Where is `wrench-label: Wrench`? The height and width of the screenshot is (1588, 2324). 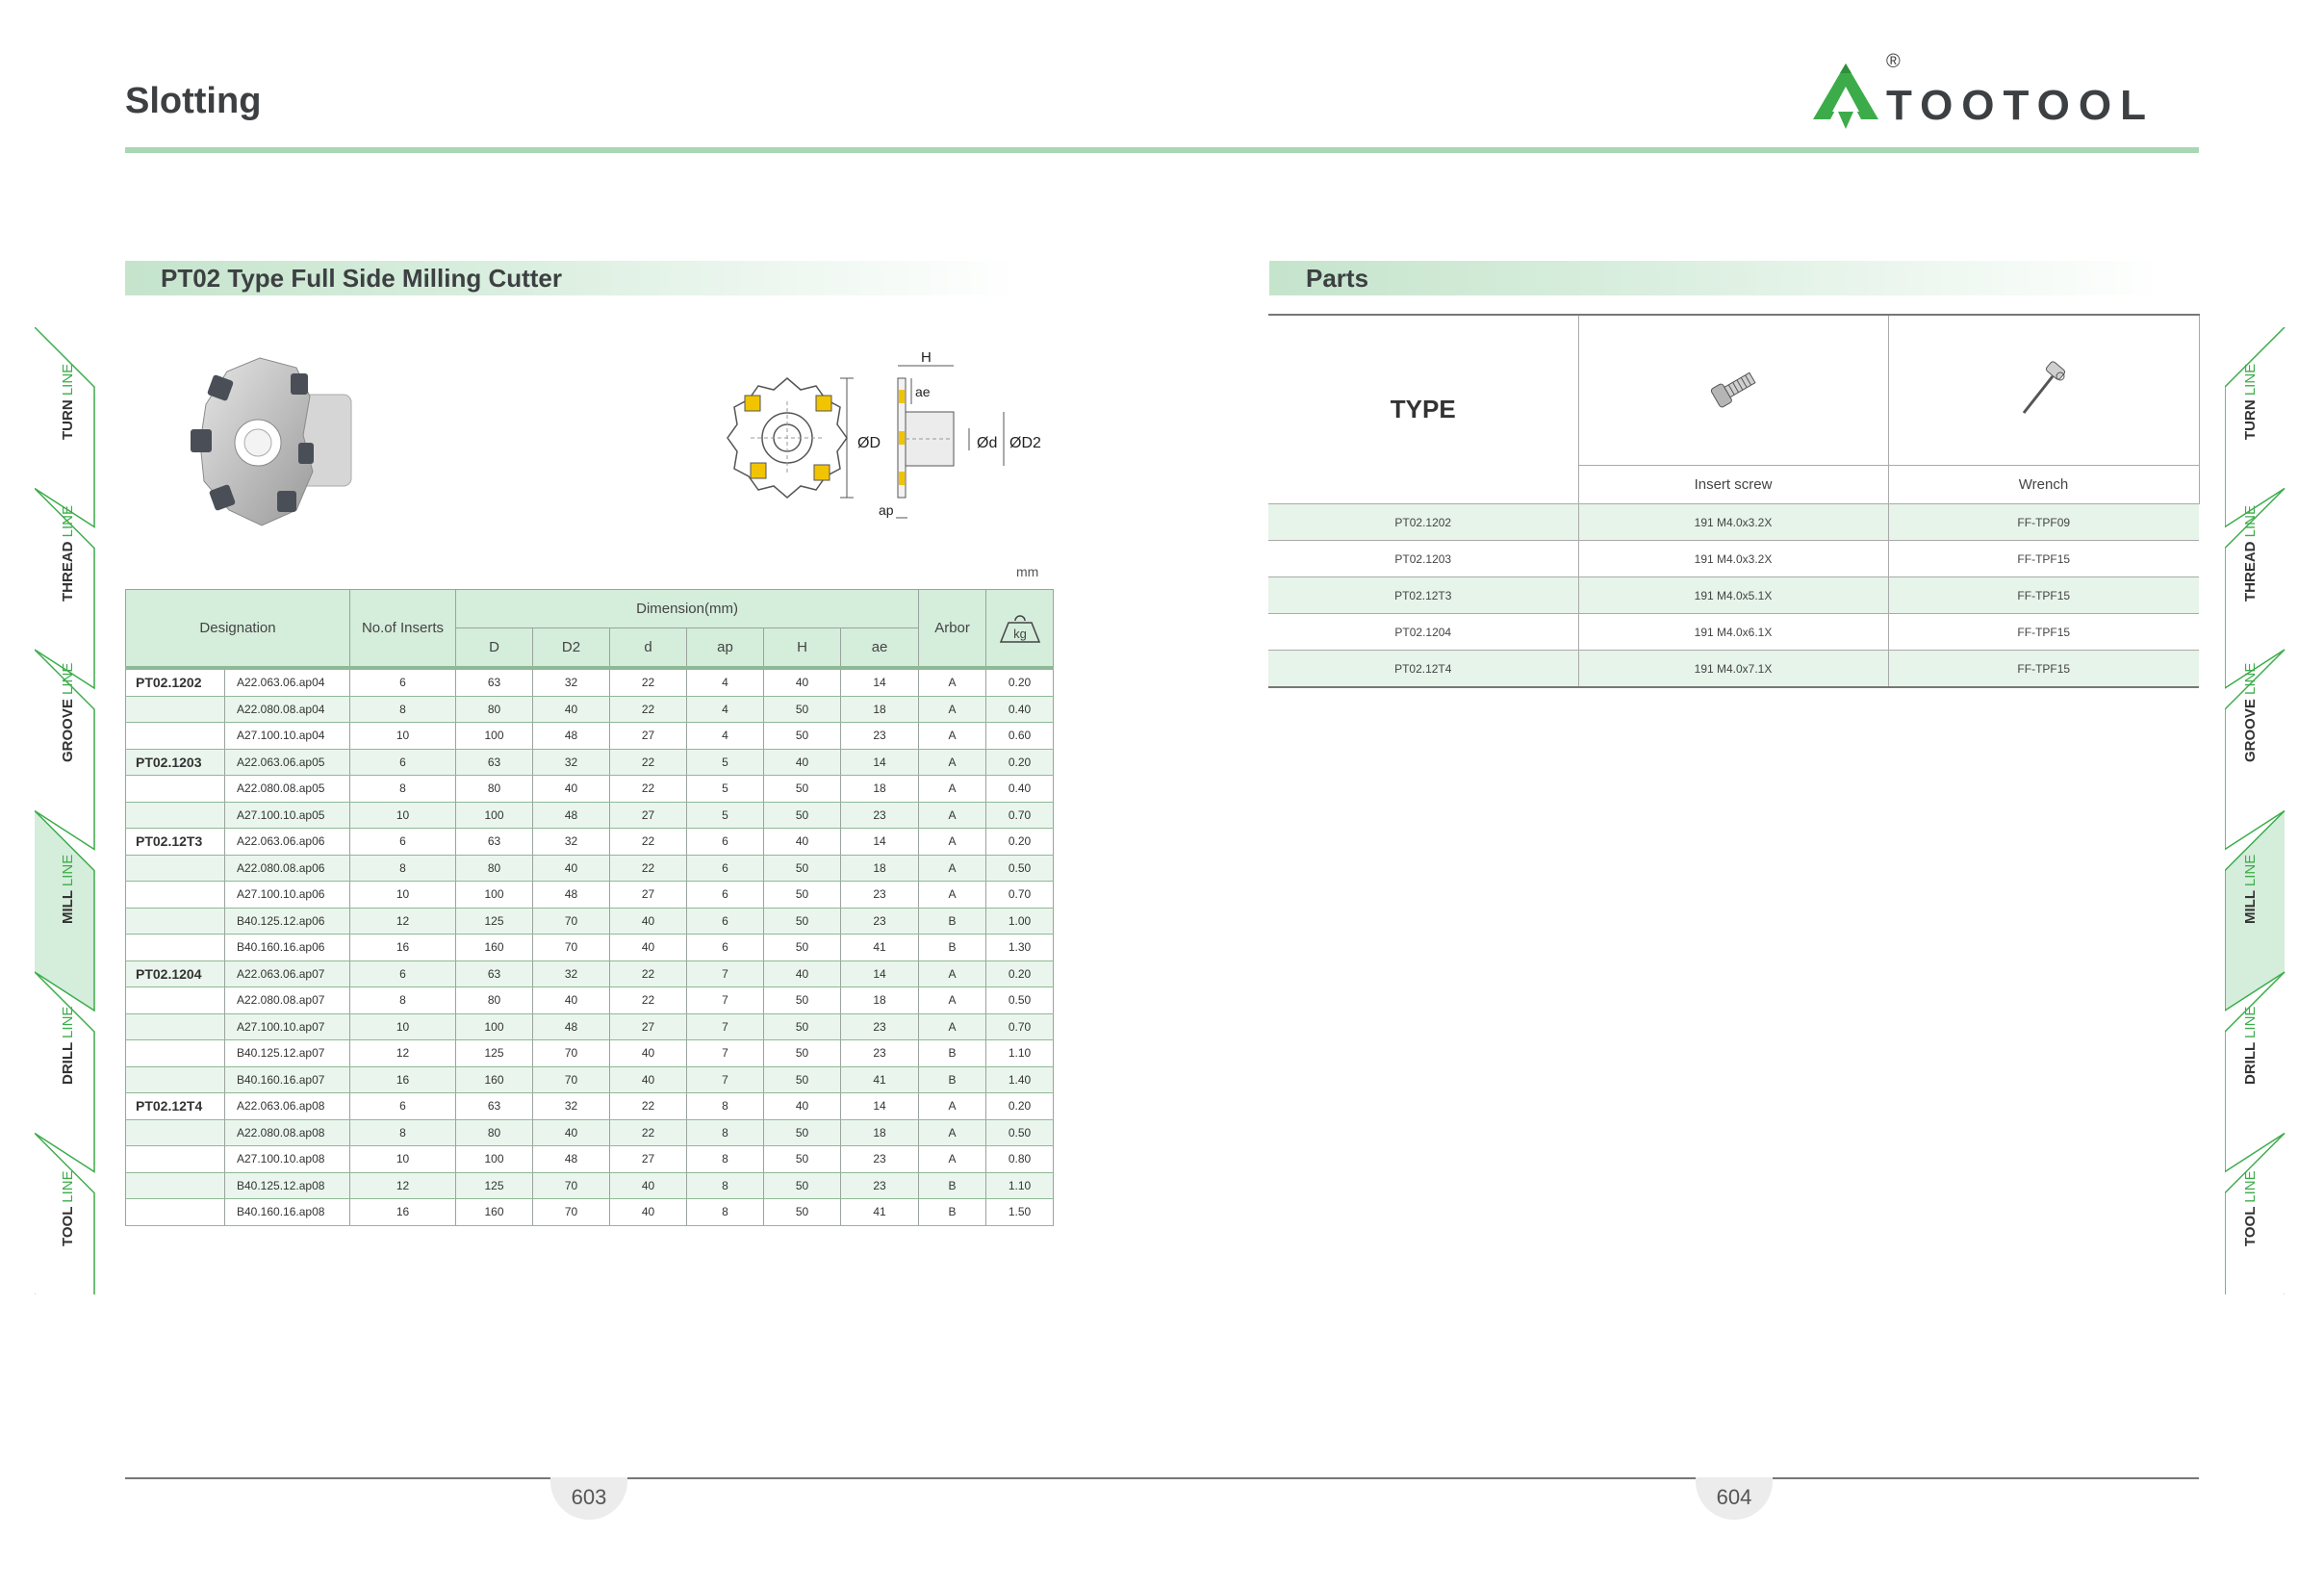
wrench-label: Wrench is located at coordinates (2043, 484).